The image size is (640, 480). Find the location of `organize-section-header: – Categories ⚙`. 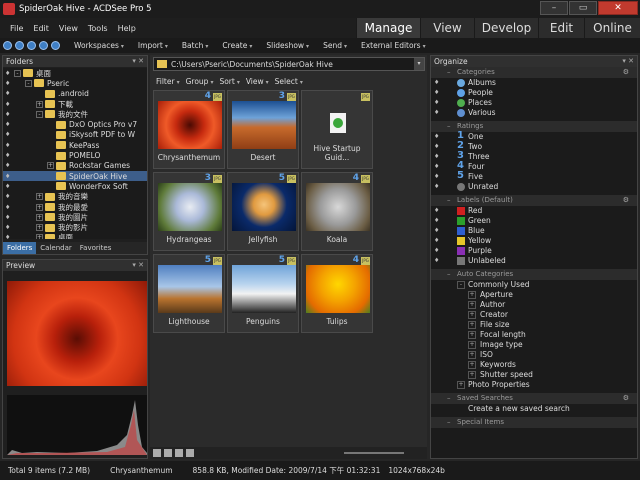

organize-section-header: – Categories ⚙ is located at coordinates (534, 72).